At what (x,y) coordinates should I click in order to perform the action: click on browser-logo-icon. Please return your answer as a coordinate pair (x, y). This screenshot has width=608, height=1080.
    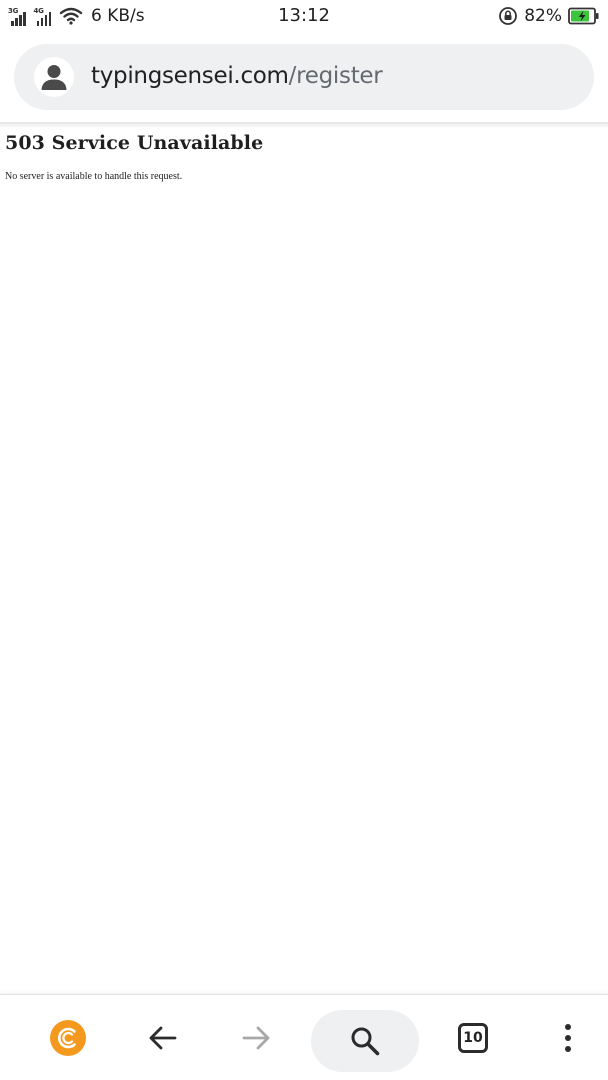
    Looking at the image, I should click on (68, 1038).